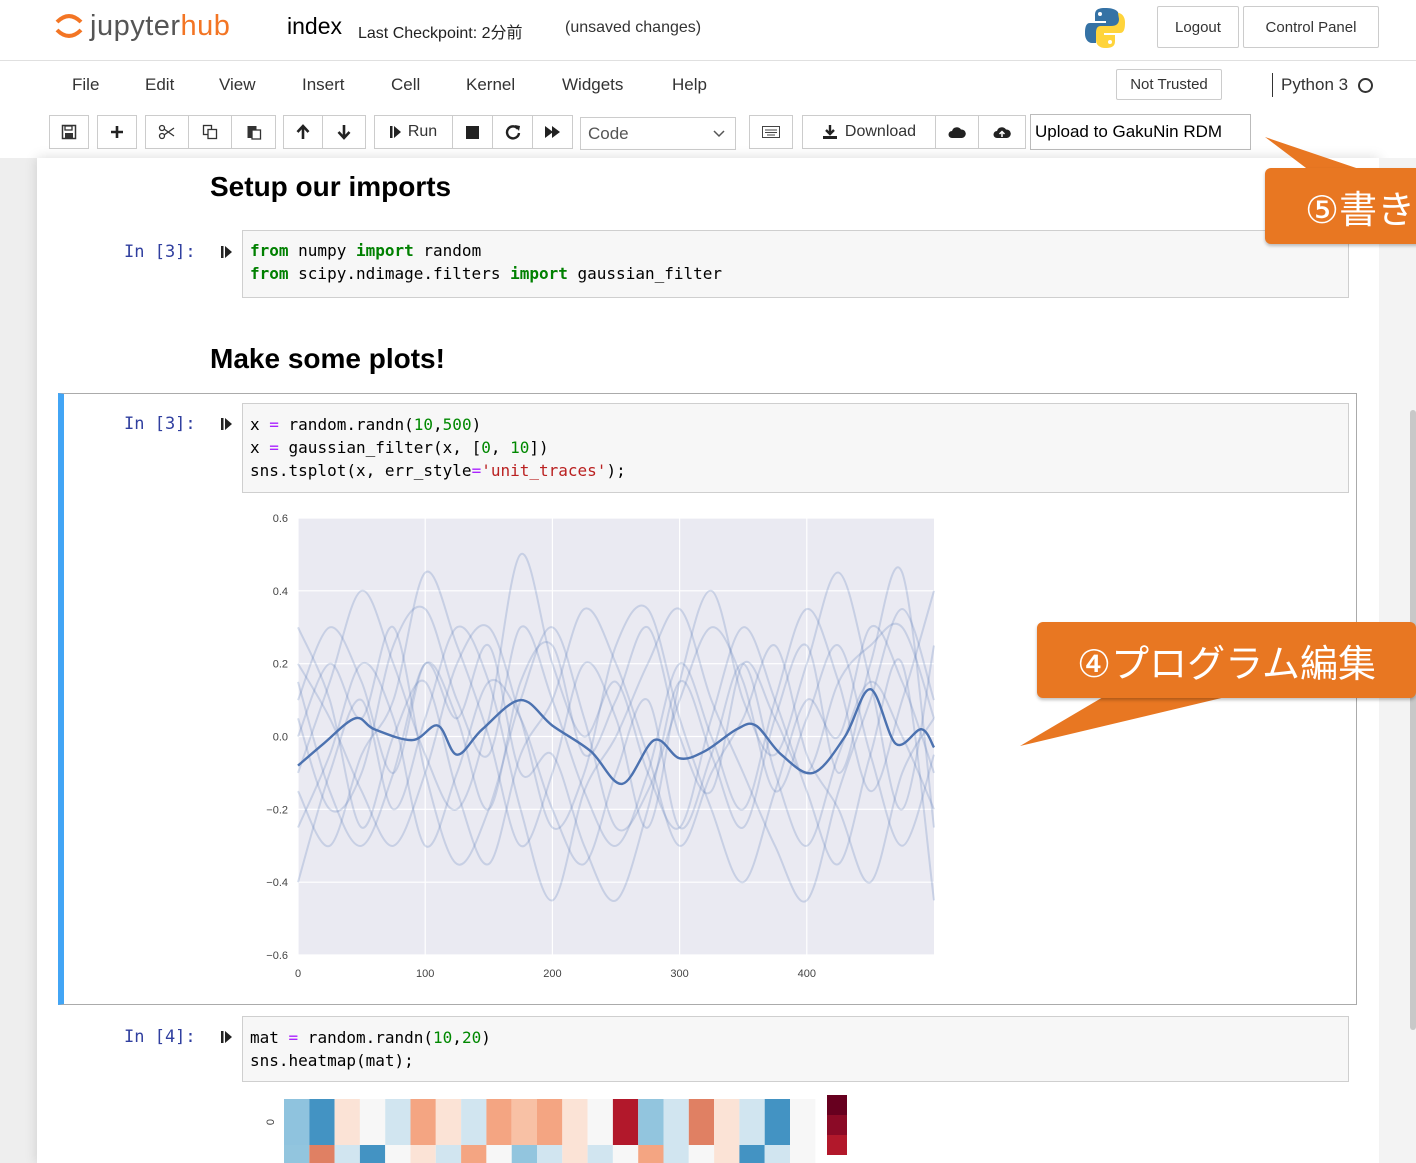 The image size is (1416, 1163). I want to click on jupyterhub-logo: jupyterhub, so click(142, 26).